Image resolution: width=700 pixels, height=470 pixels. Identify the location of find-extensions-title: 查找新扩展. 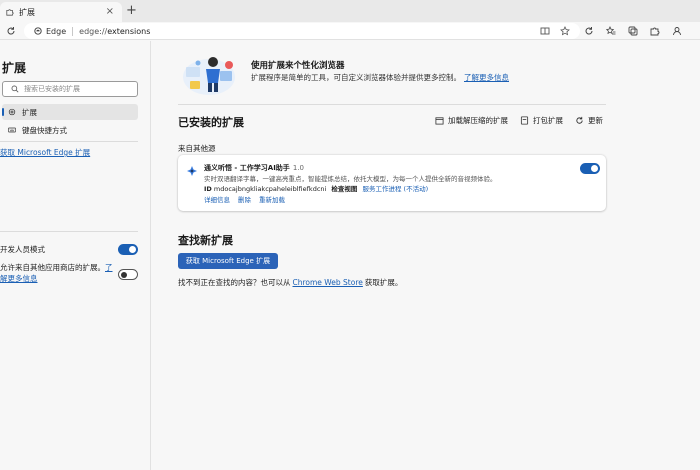
(205, 240).